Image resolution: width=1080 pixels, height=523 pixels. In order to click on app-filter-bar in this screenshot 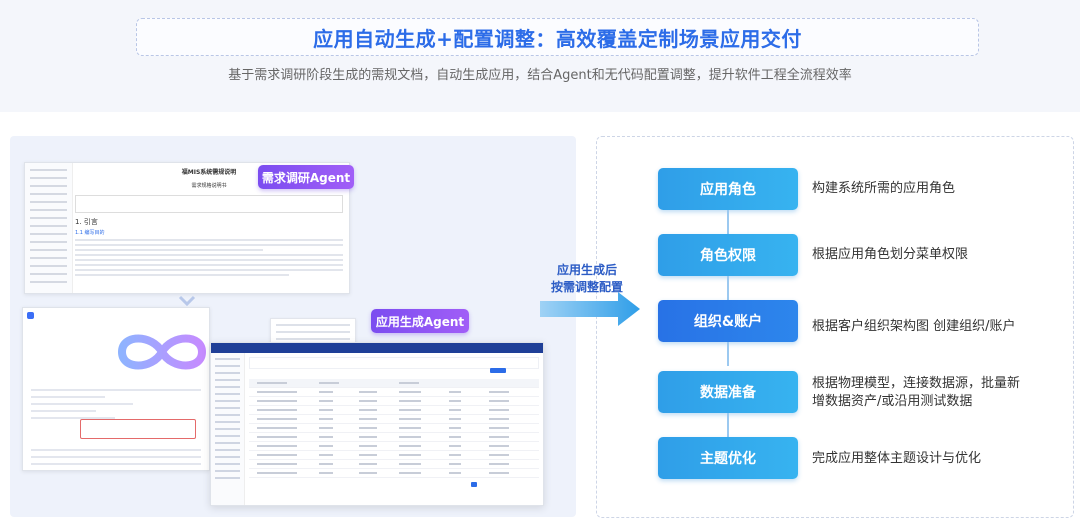, I will do `click(394, 365)`.